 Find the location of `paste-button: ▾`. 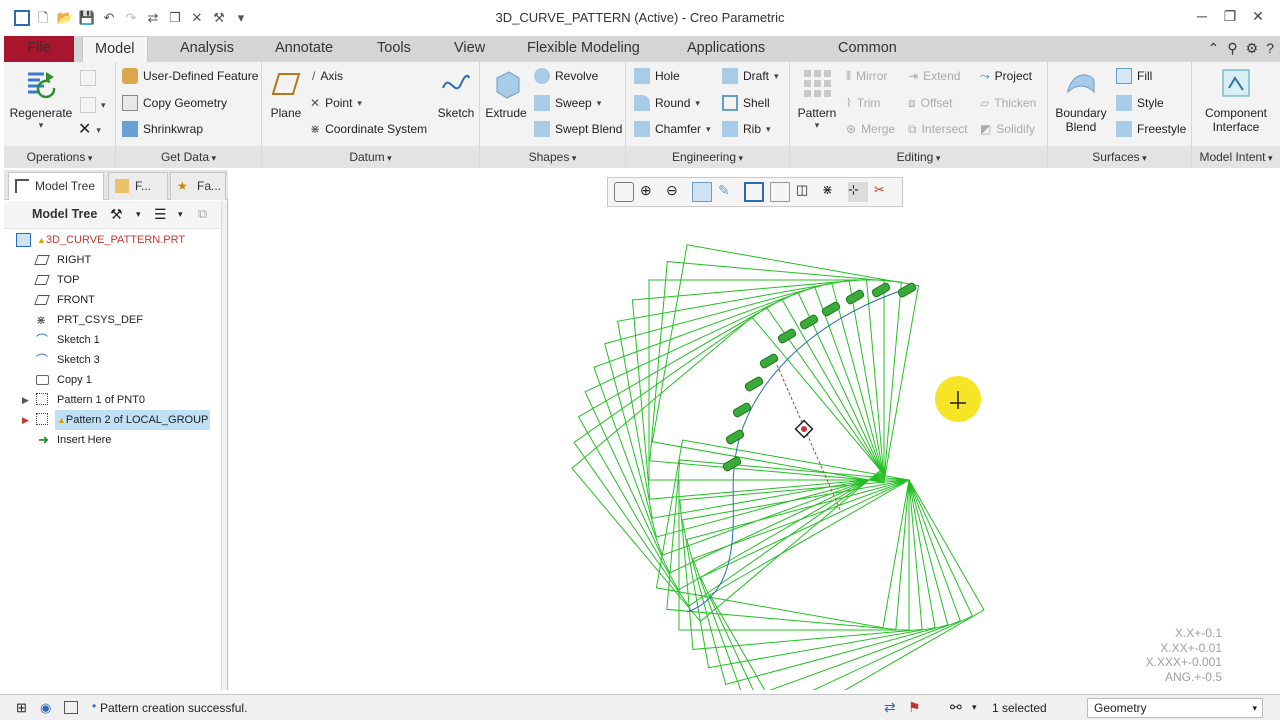

paste-button: ▾ is located at coordinates (93, 105).